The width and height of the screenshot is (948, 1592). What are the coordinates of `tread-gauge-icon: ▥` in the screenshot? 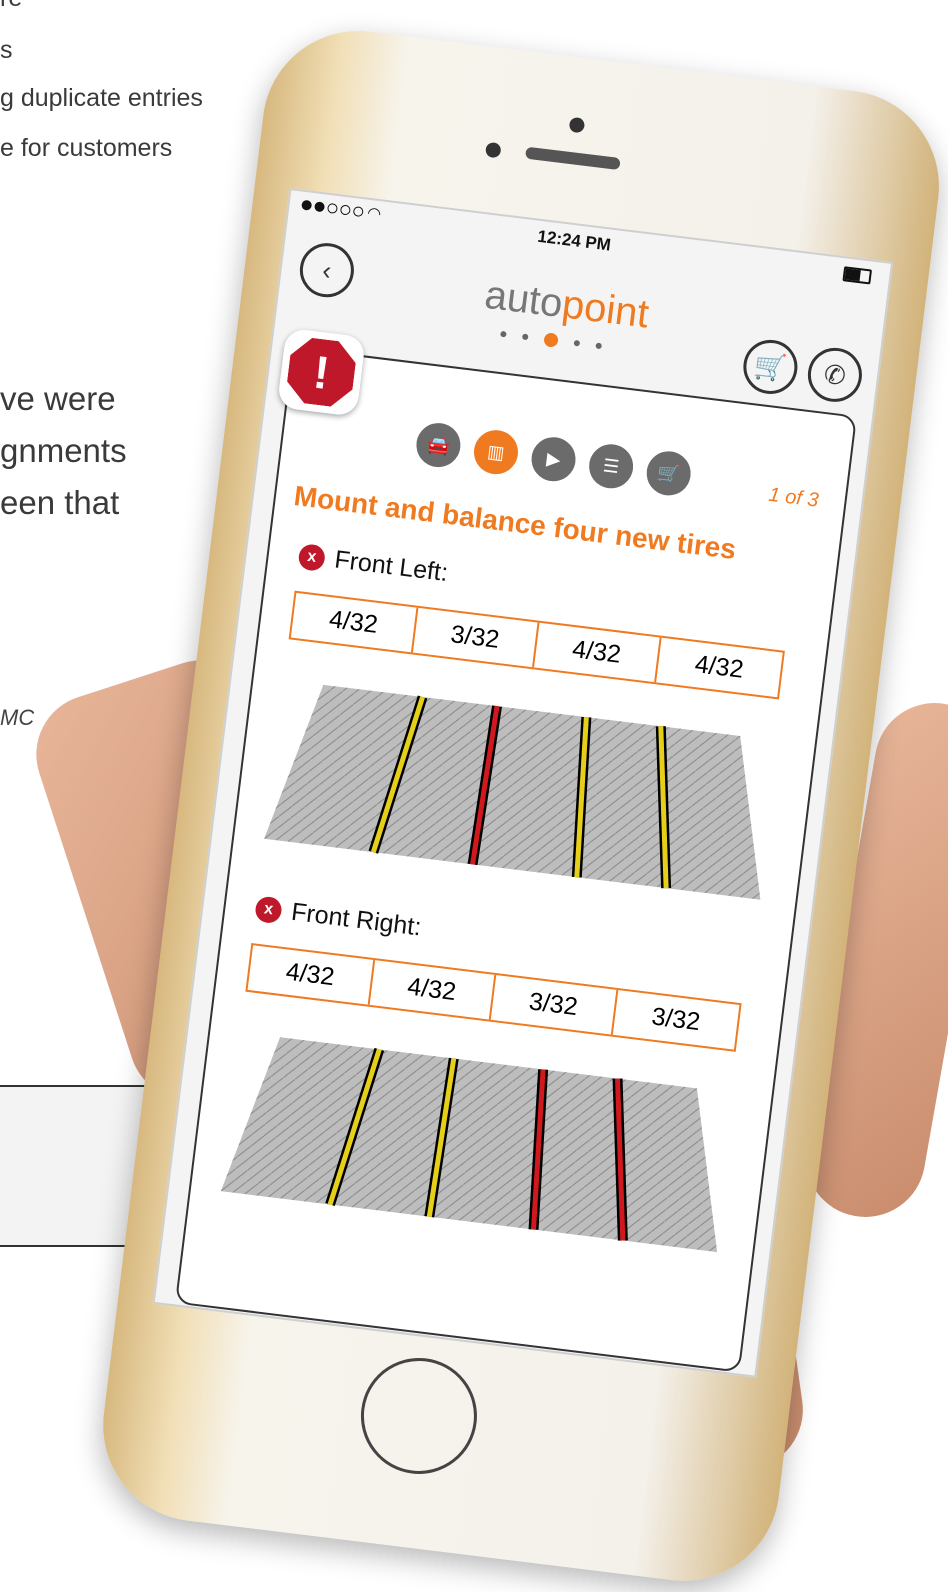 It's located at (496, 451).